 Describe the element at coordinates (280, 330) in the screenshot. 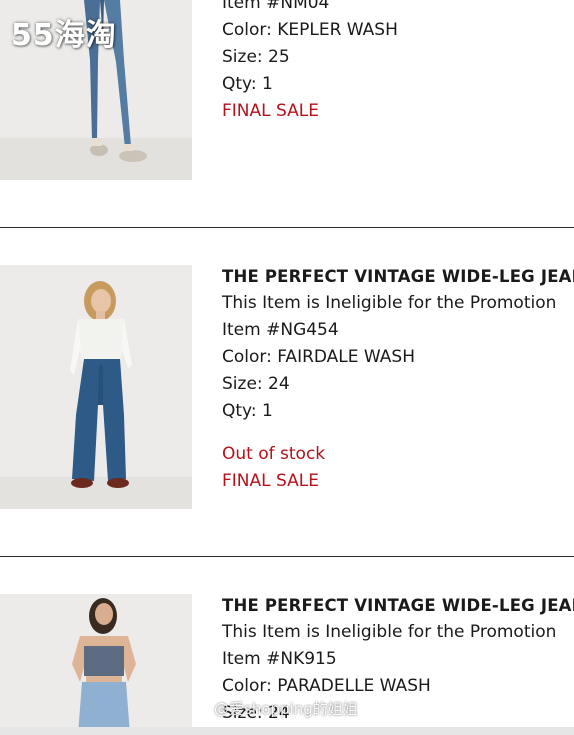

I see `item-number: Item #NG454` at that location.